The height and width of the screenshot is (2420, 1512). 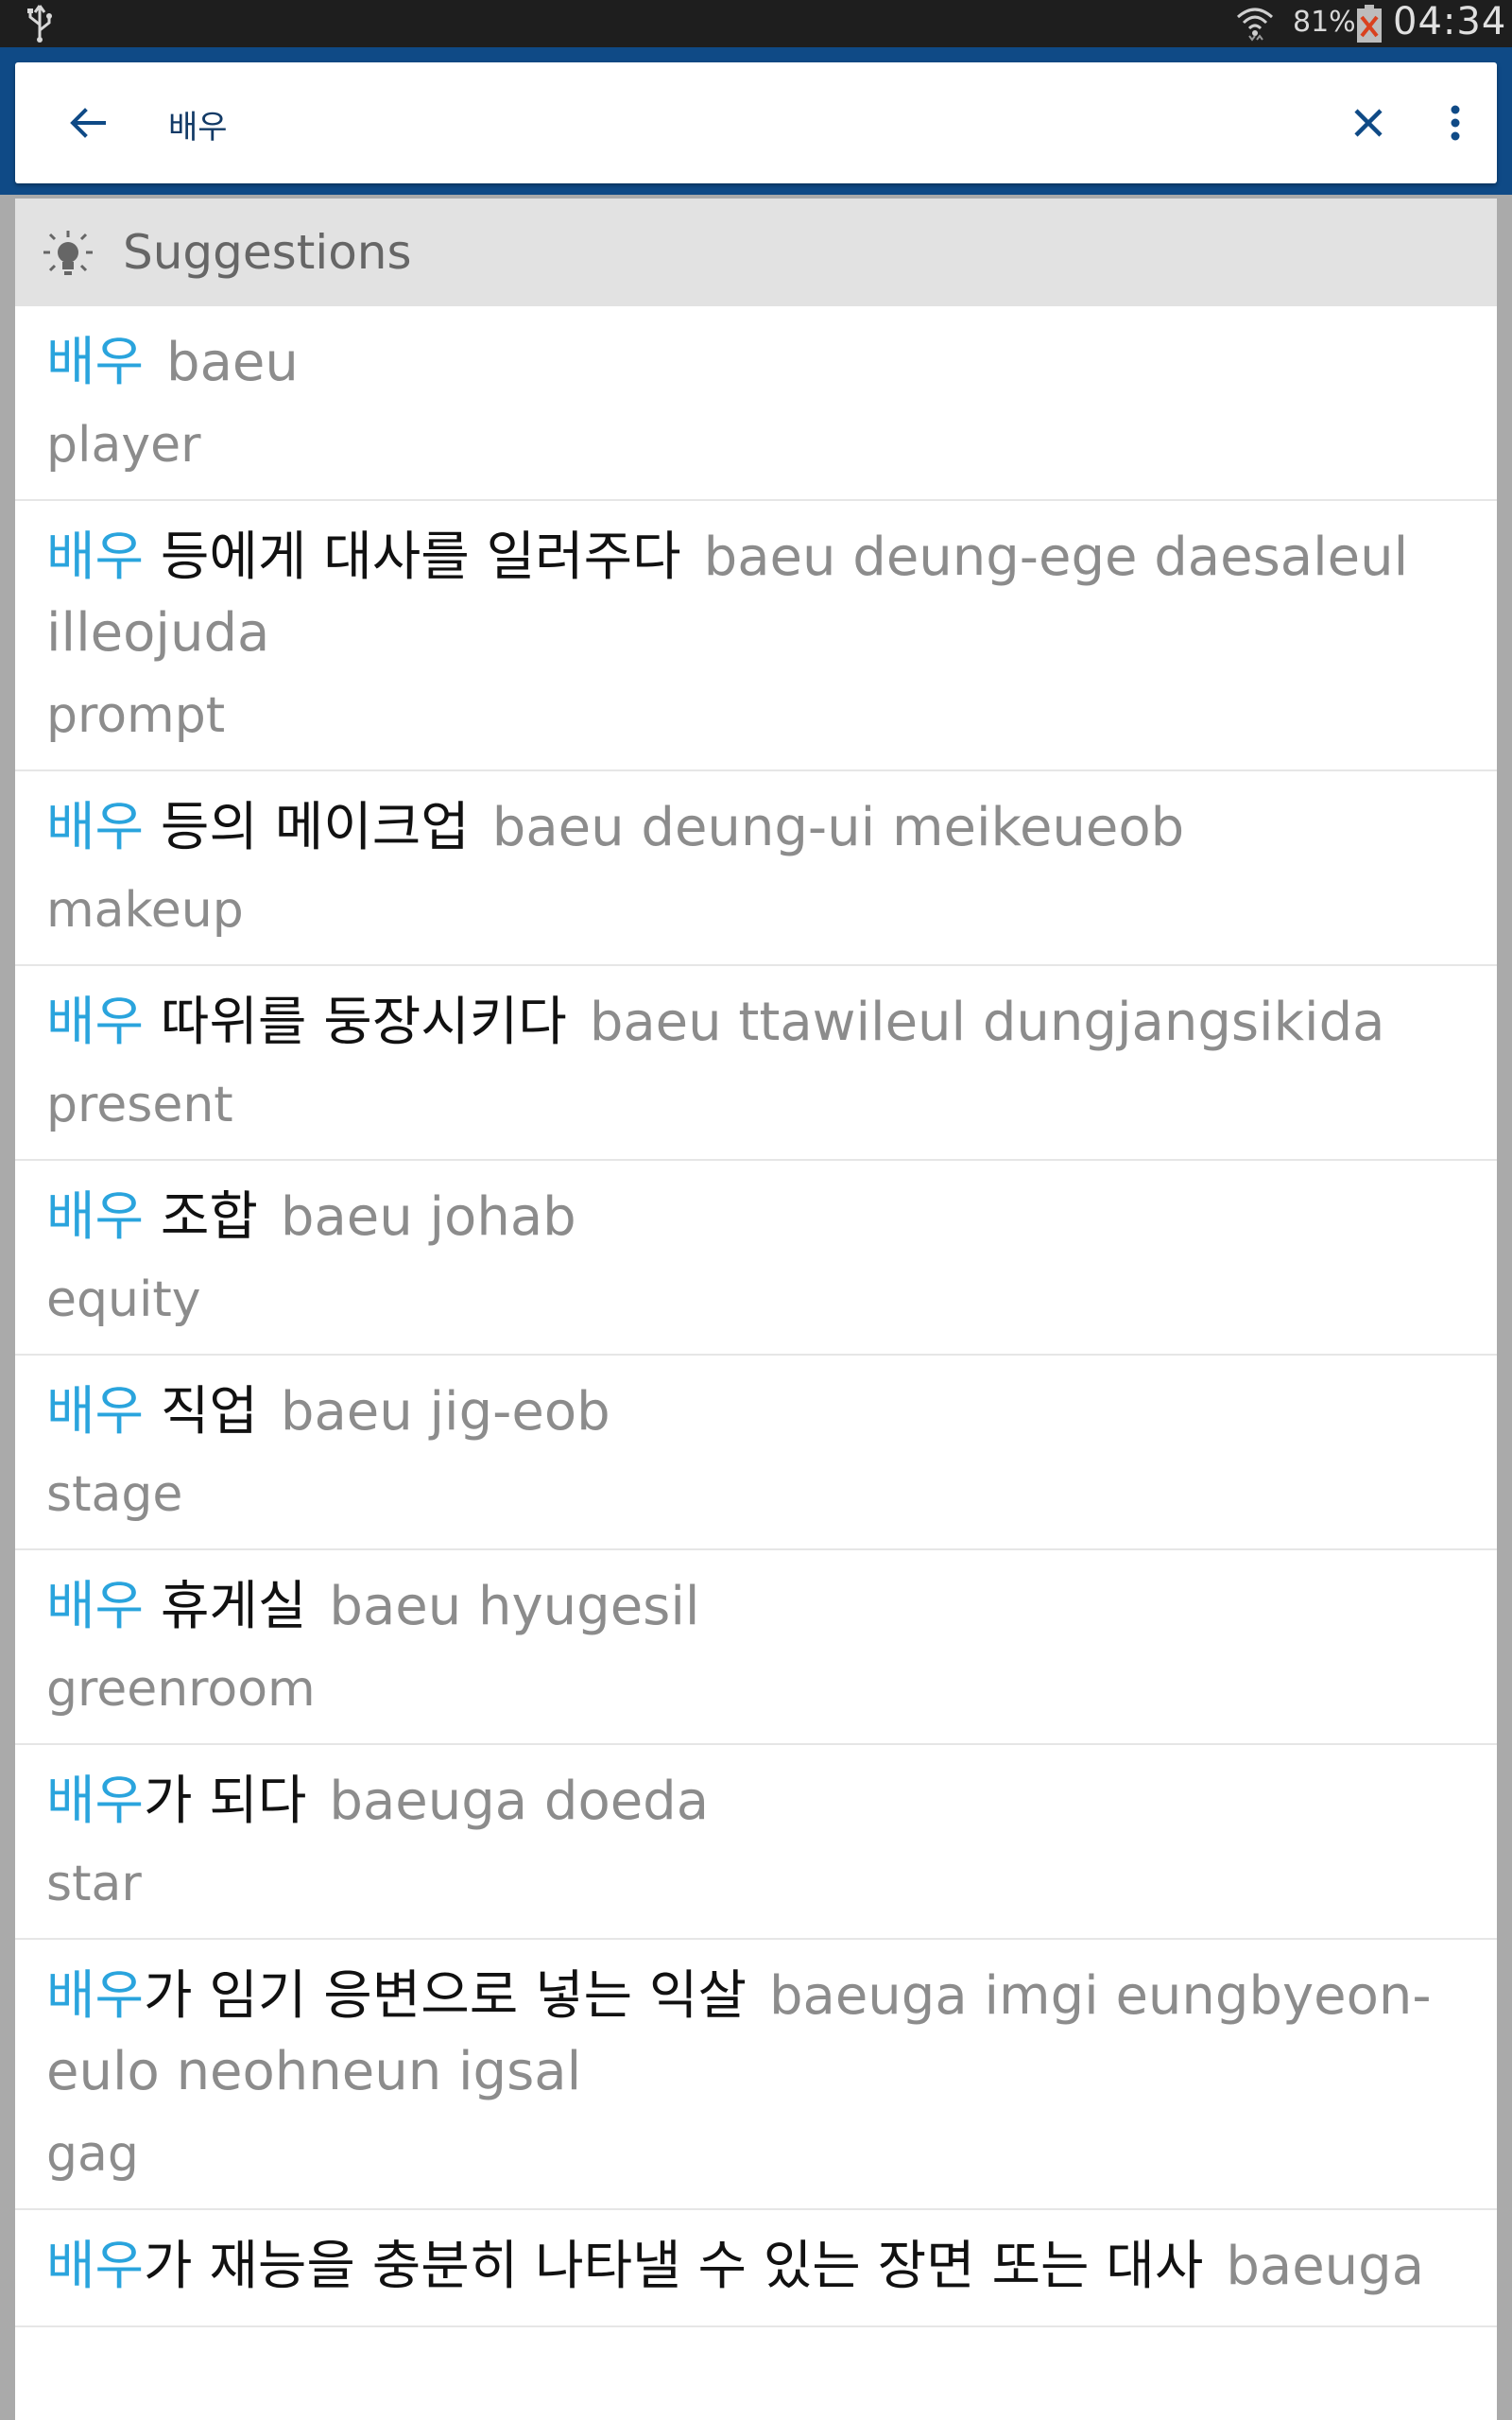 I want to click on search-bar, so click(x=756, y=123).